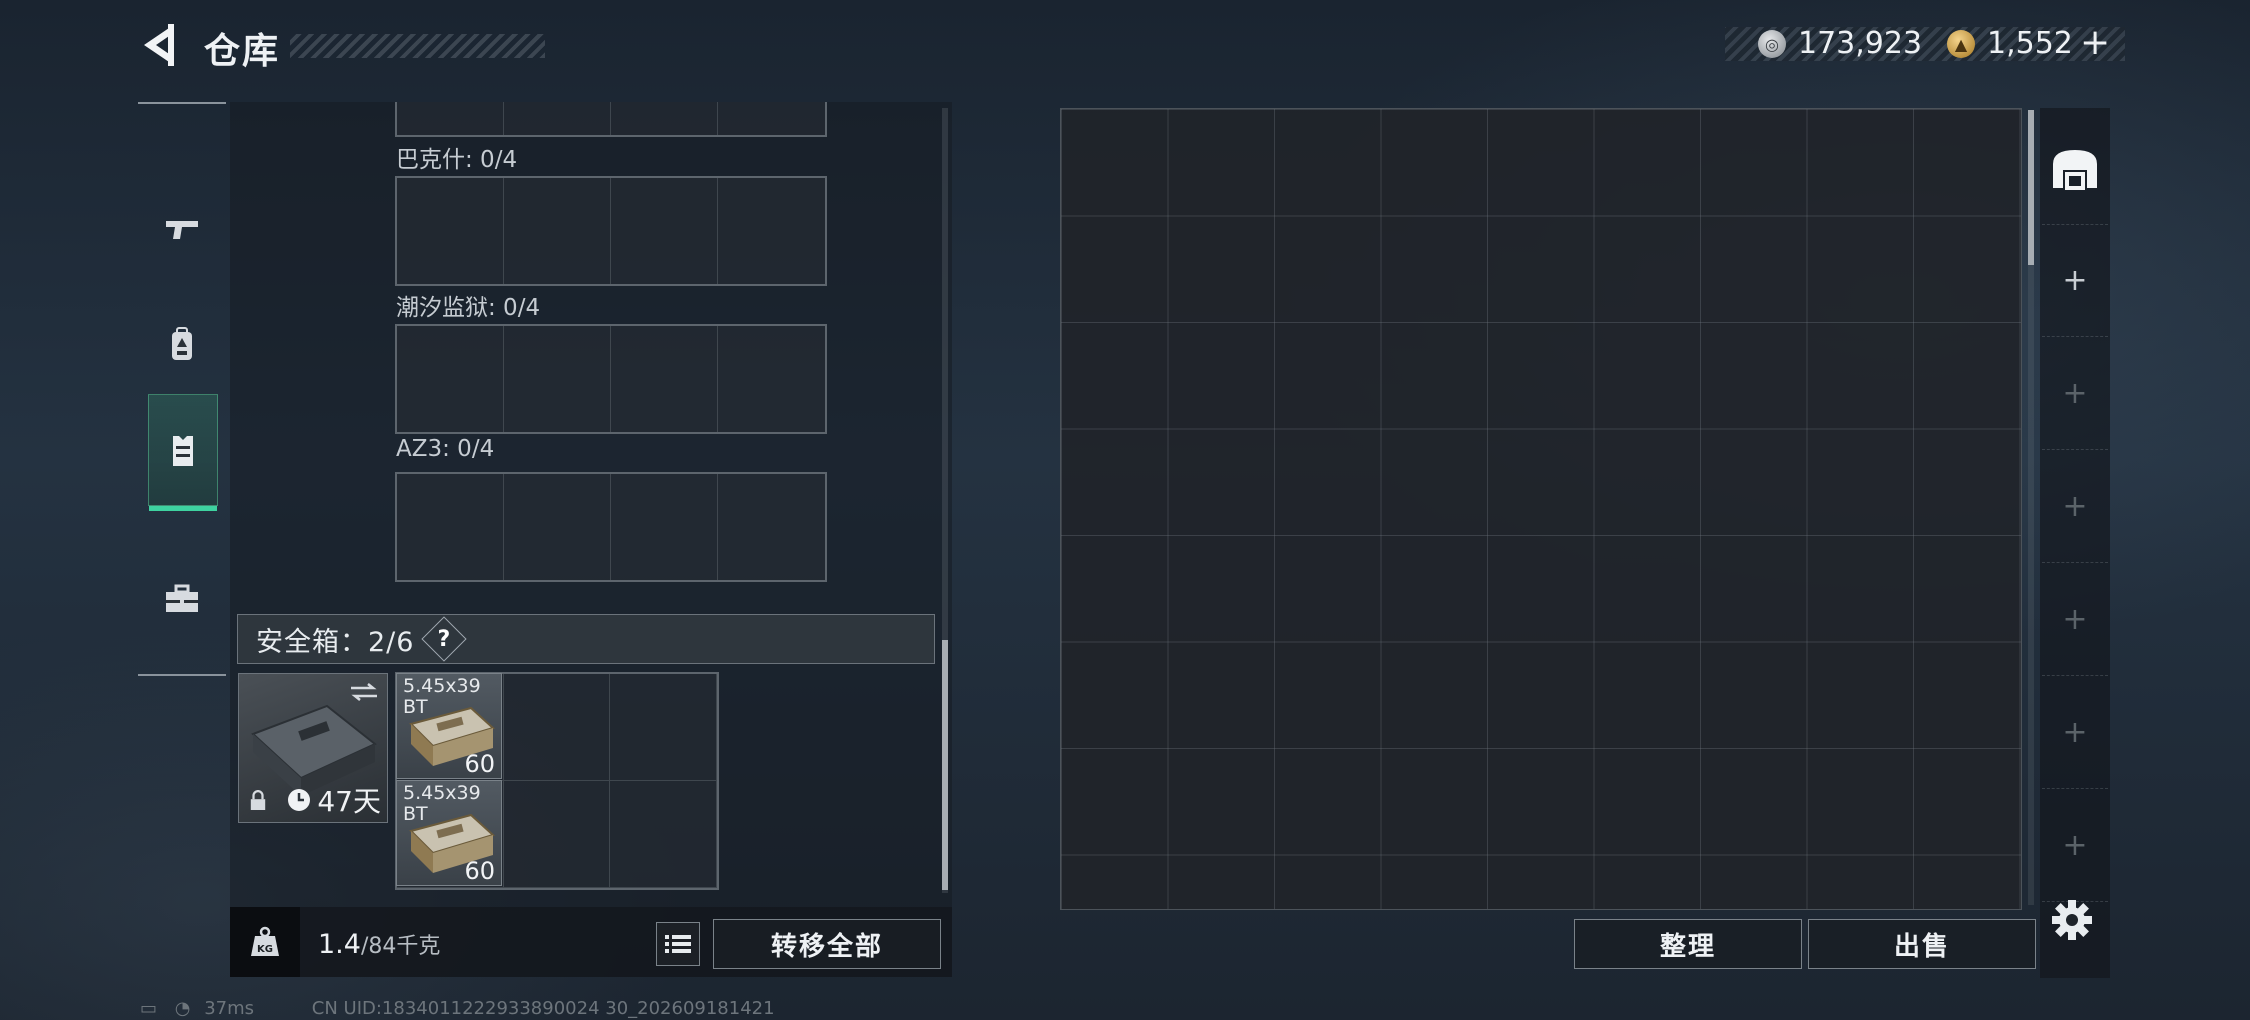  I want to click on pistol-icon, so click(182, 230).